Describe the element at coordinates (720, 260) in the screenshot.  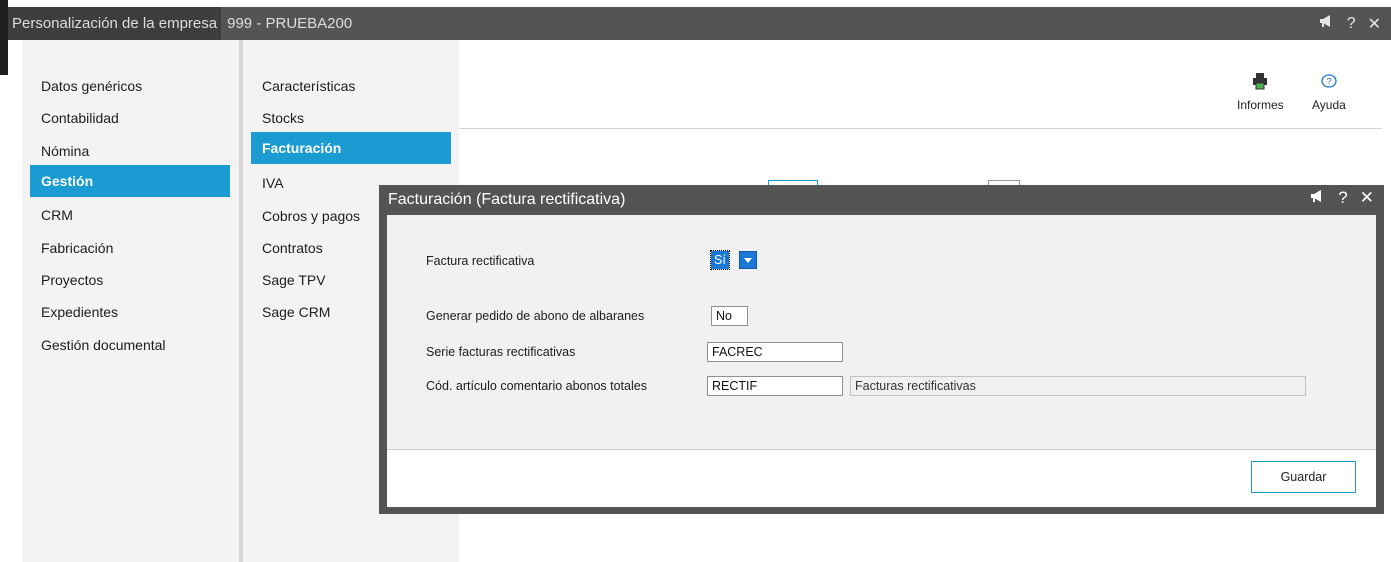
I see `factura-rectificativa-value: Sí` at that location.